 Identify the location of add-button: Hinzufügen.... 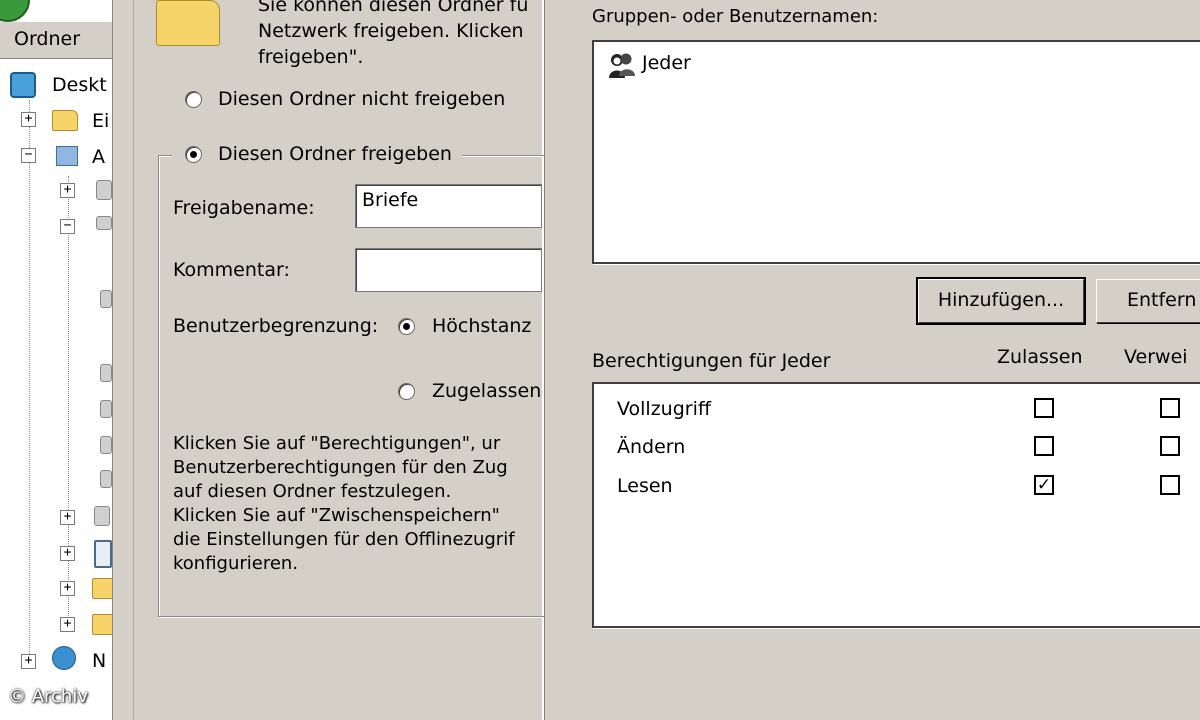
(1001, 301).